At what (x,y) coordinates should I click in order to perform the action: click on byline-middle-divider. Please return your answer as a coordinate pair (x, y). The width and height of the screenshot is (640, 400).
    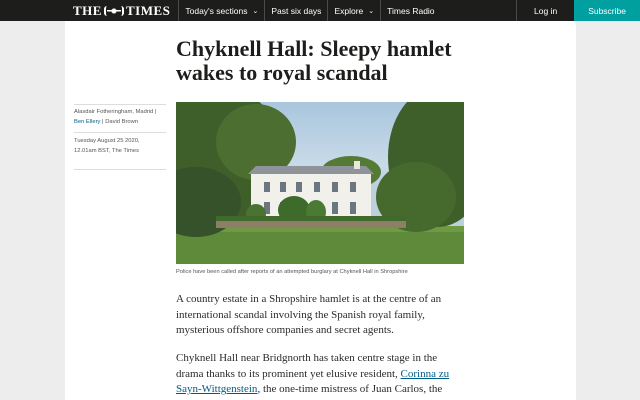
    Looking at the image, I should click on (120, 132).